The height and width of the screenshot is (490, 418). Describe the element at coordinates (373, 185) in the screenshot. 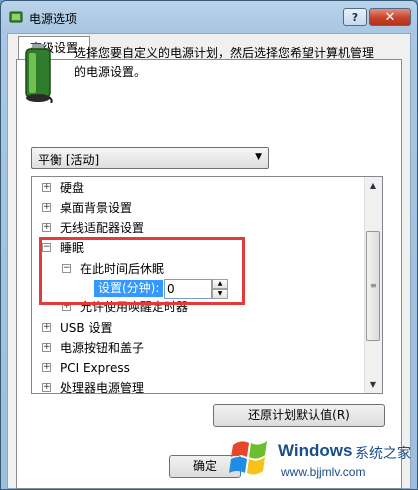

I see `scroll-up-arrow-icon: ▲` at that location.